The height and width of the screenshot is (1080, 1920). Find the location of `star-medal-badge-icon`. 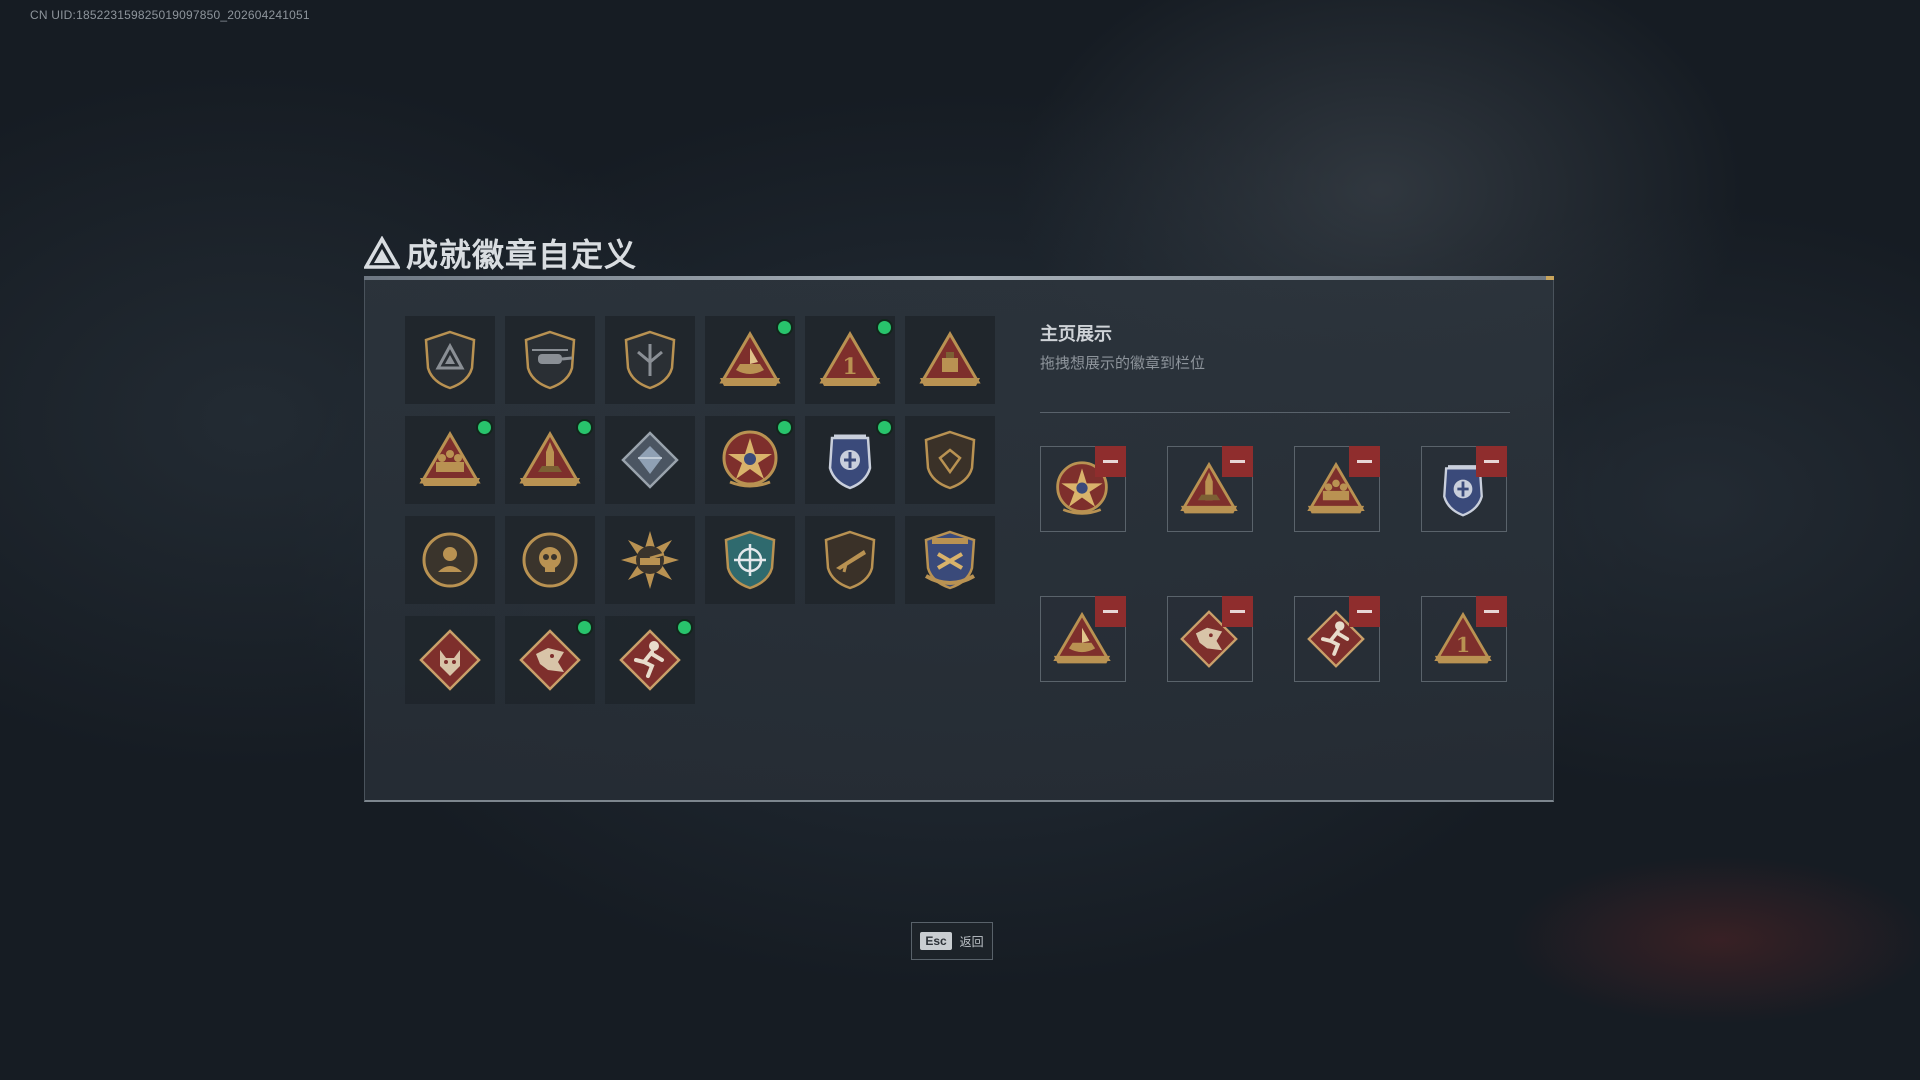

star-medal-badge-icon is located at coordinates (750, 459).